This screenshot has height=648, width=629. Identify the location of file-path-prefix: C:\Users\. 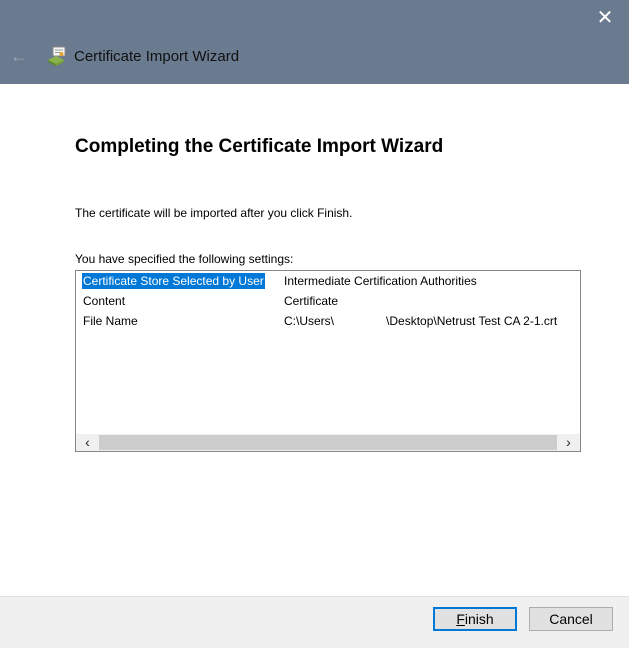
(309, 321).